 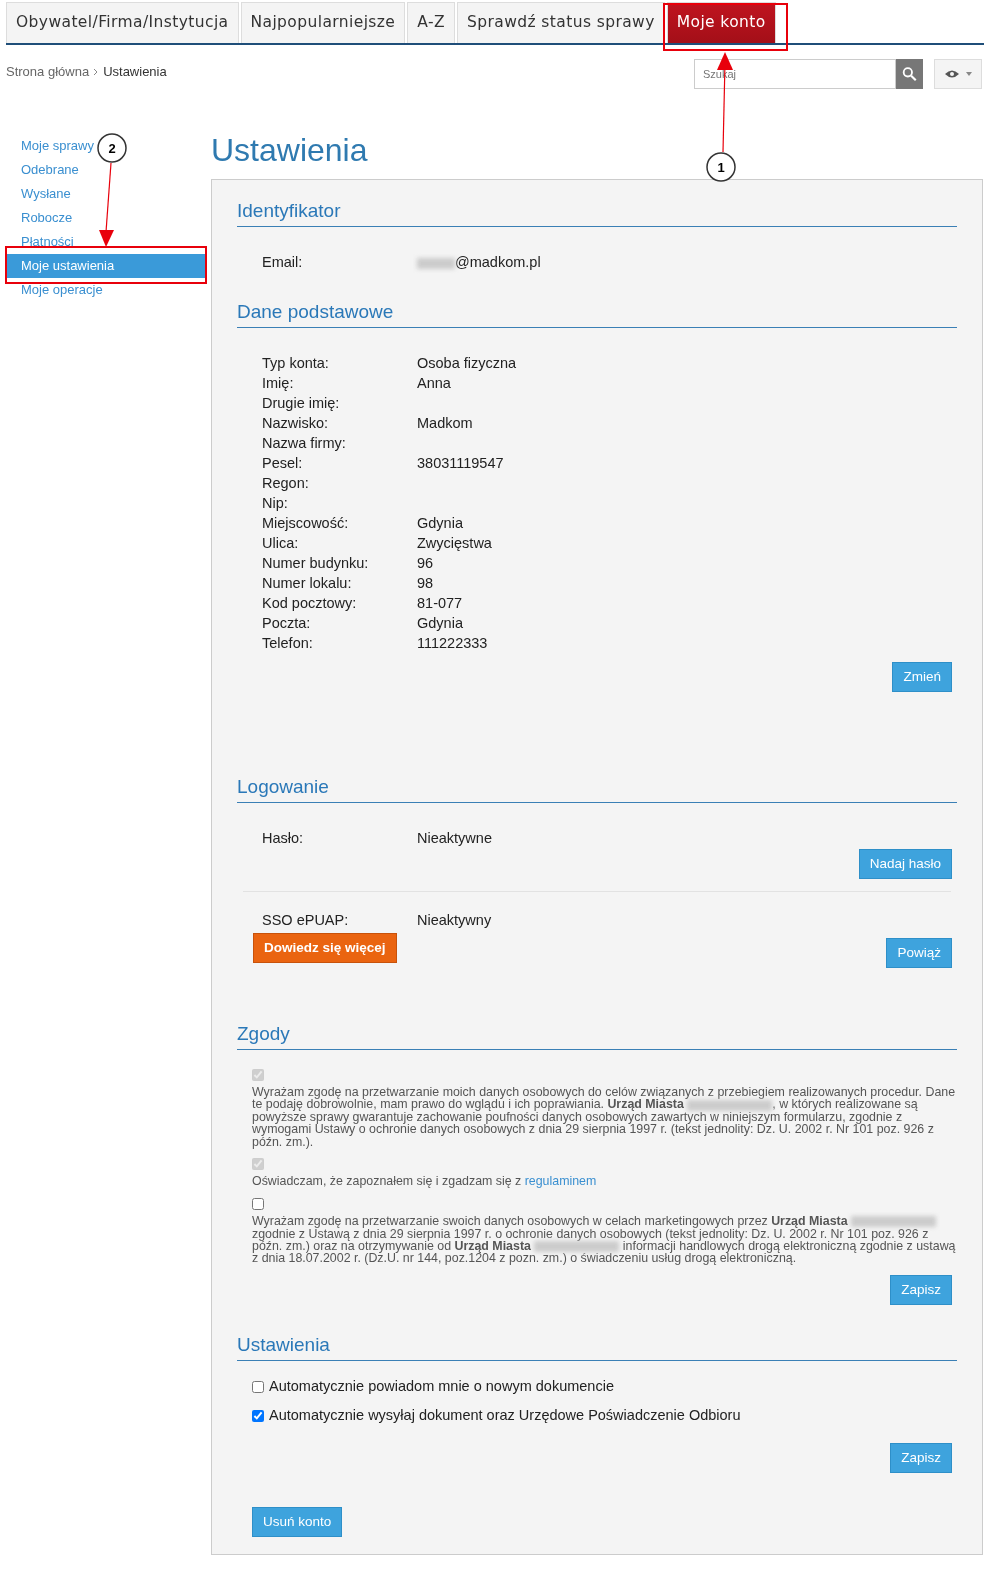 I want to click on nav-tab: Obywatel/Firma/Instytucja, so click(x=122, y=22).